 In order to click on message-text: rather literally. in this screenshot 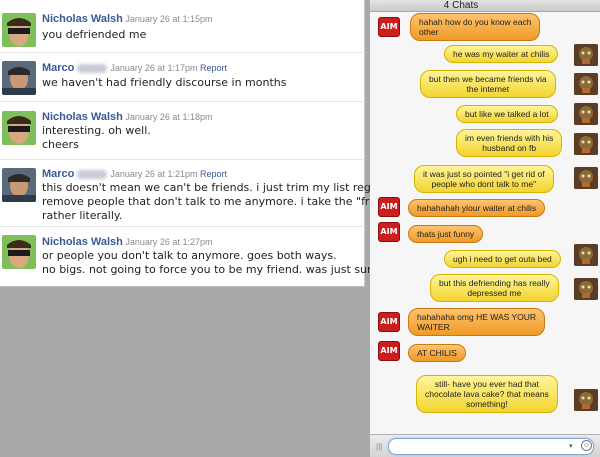, I will do `click(82, 215)`.